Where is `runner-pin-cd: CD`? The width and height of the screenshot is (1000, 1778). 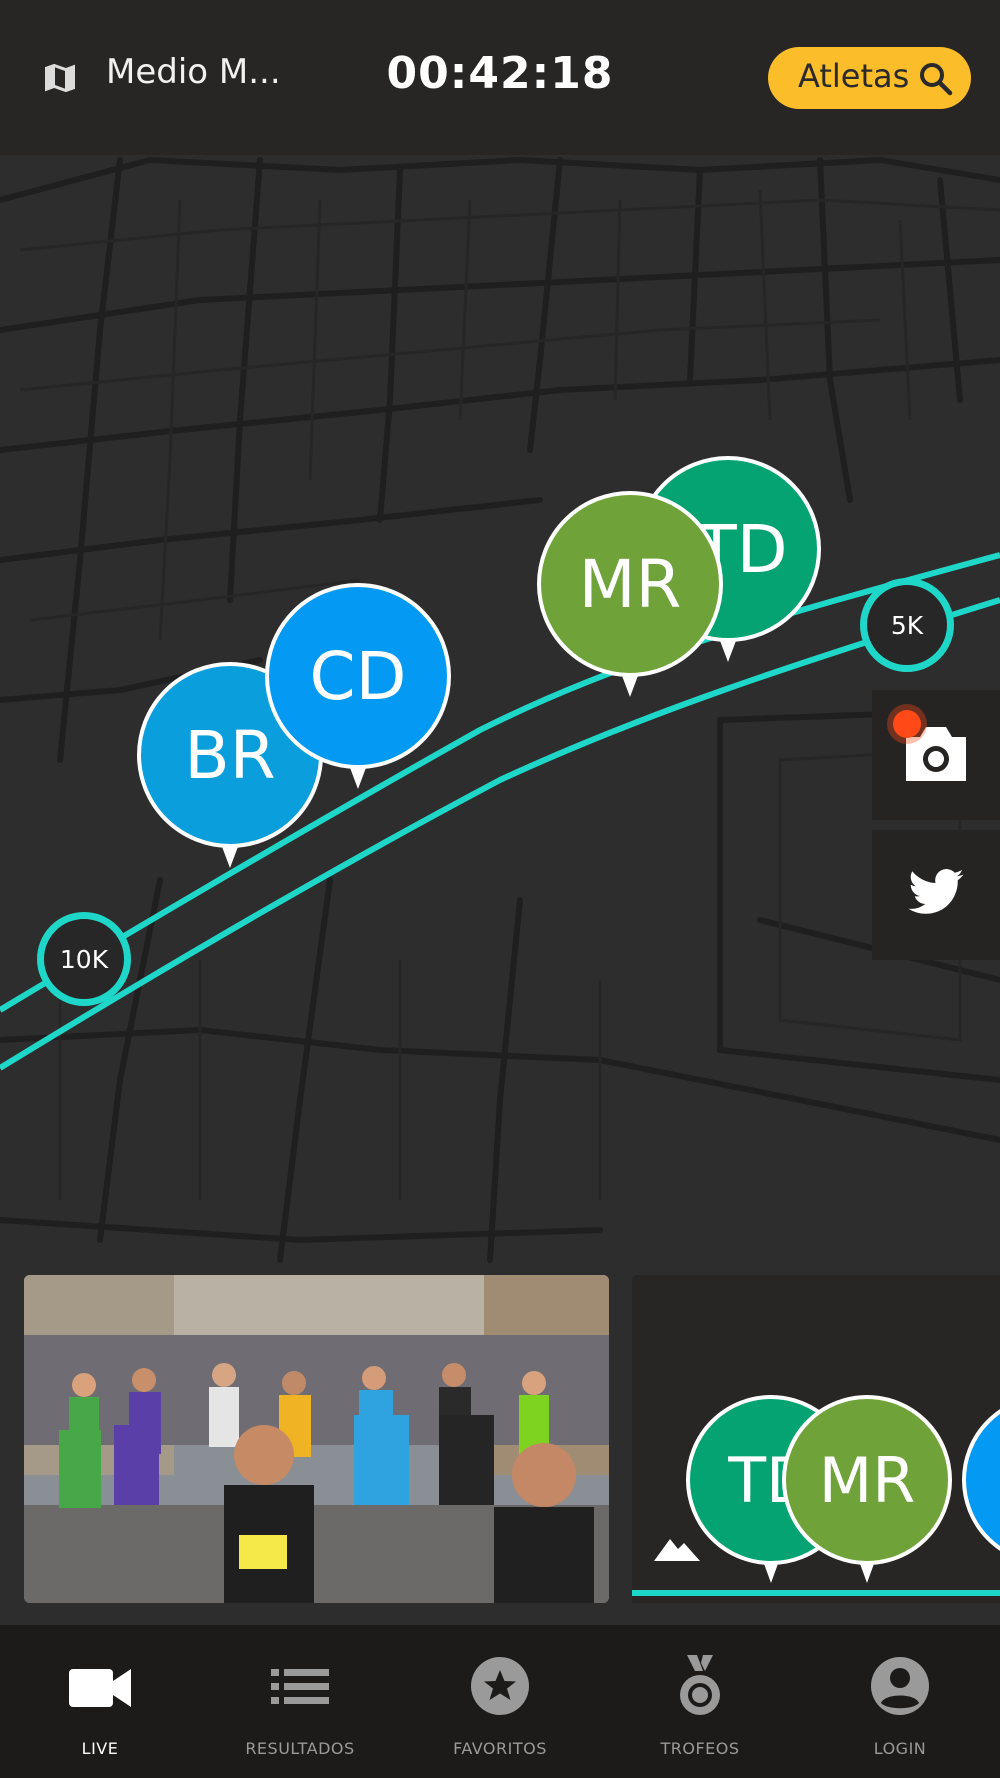
runner-pin-cd: CD is located at coordinates (358, 686).